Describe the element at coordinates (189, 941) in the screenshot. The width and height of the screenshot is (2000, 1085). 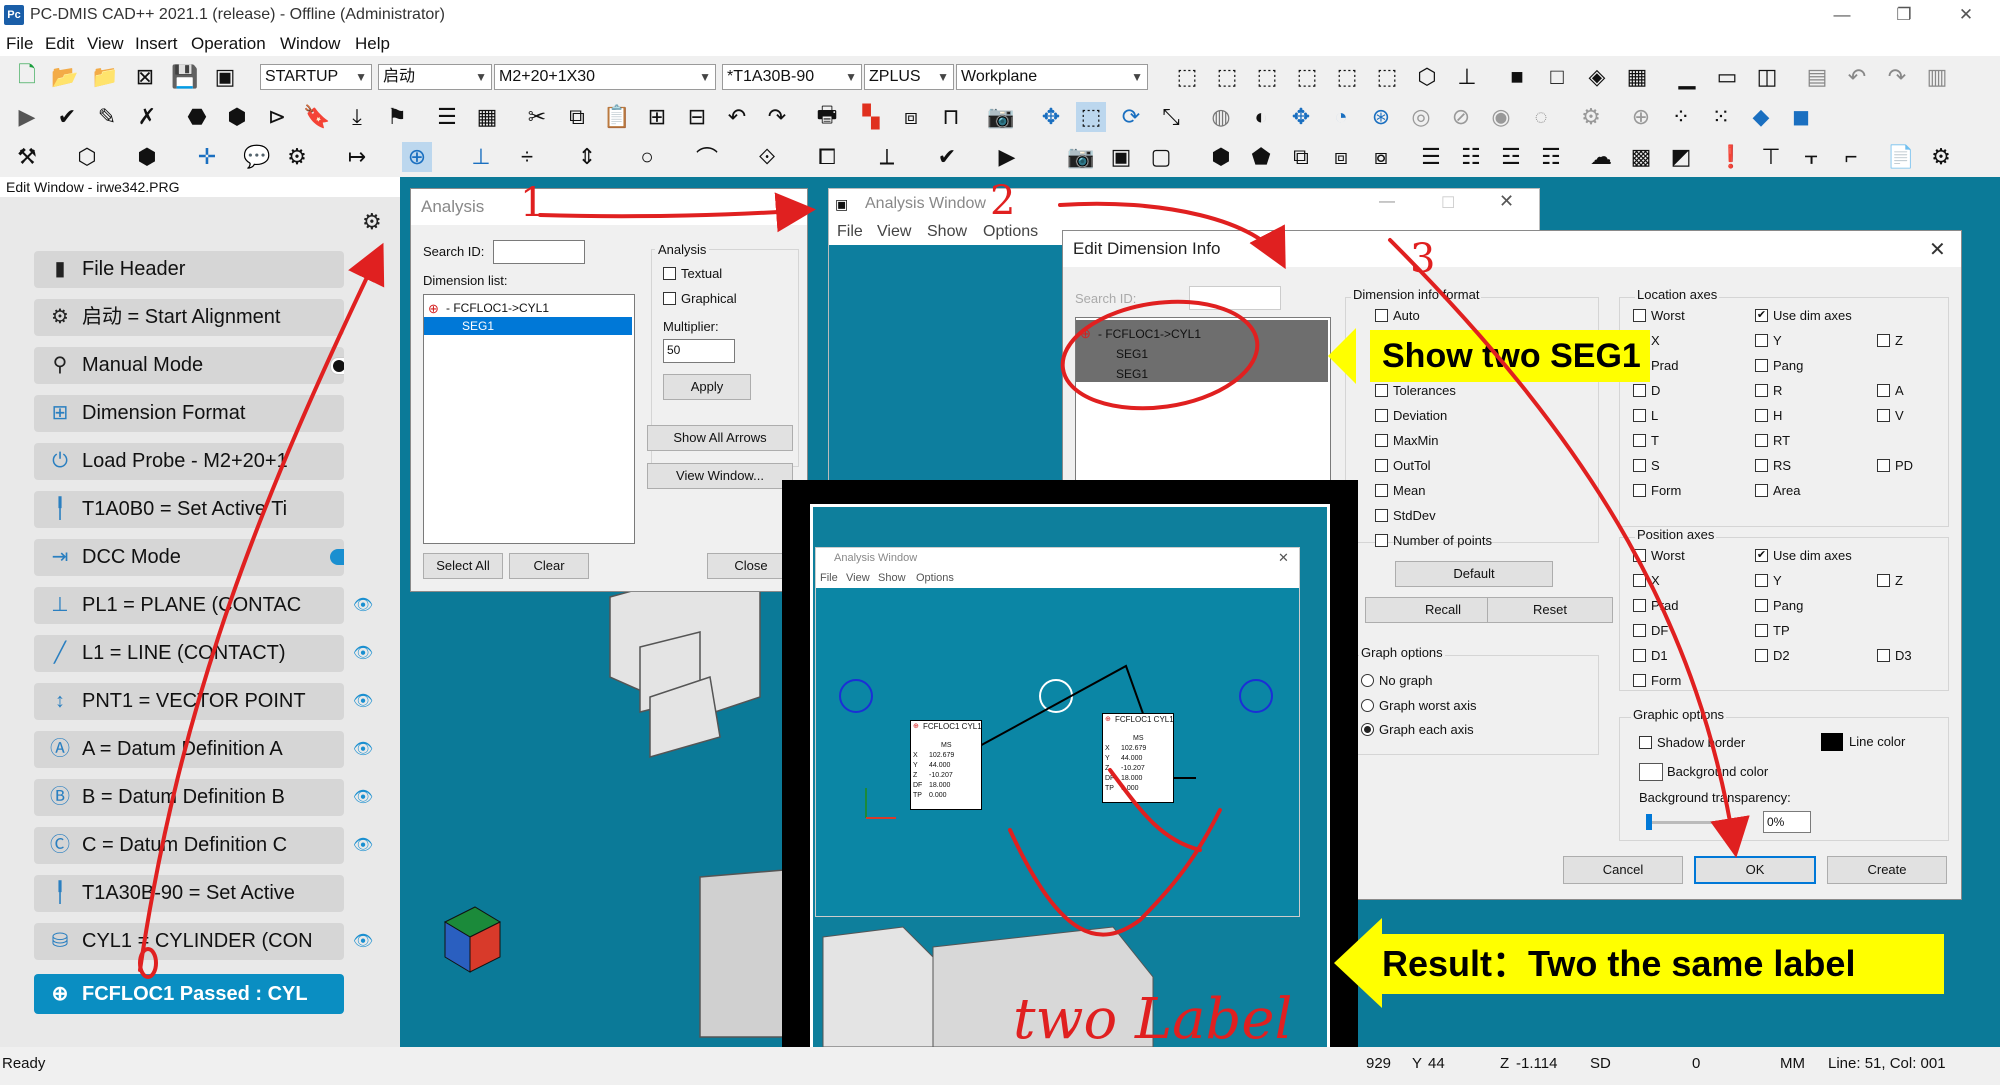
I see `edit-item-cylinder: ⛁ CYL1 = CYLINDER (CON` at that location.